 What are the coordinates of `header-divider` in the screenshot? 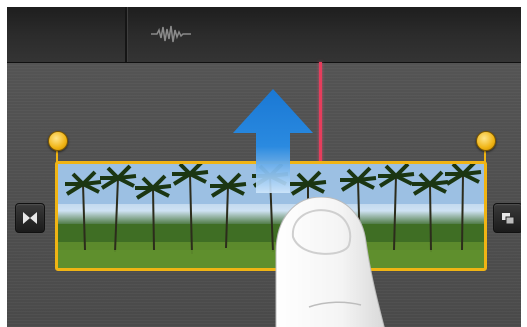 It's located at (126, 34).